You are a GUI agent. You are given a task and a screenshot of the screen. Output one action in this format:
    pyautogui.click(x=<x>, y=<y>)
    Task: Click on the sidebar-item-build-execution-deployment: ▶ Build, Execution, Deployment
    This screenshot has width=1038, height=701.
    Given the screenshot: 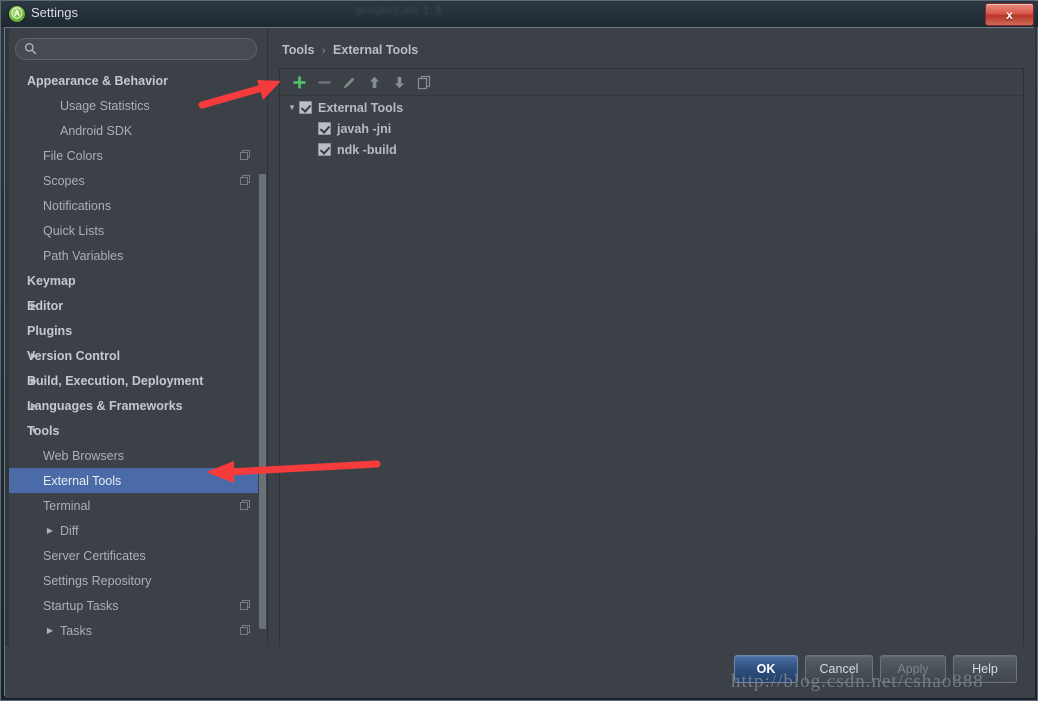 What is the action you would take?
    pyautogui.click(x=136, y=380)
    